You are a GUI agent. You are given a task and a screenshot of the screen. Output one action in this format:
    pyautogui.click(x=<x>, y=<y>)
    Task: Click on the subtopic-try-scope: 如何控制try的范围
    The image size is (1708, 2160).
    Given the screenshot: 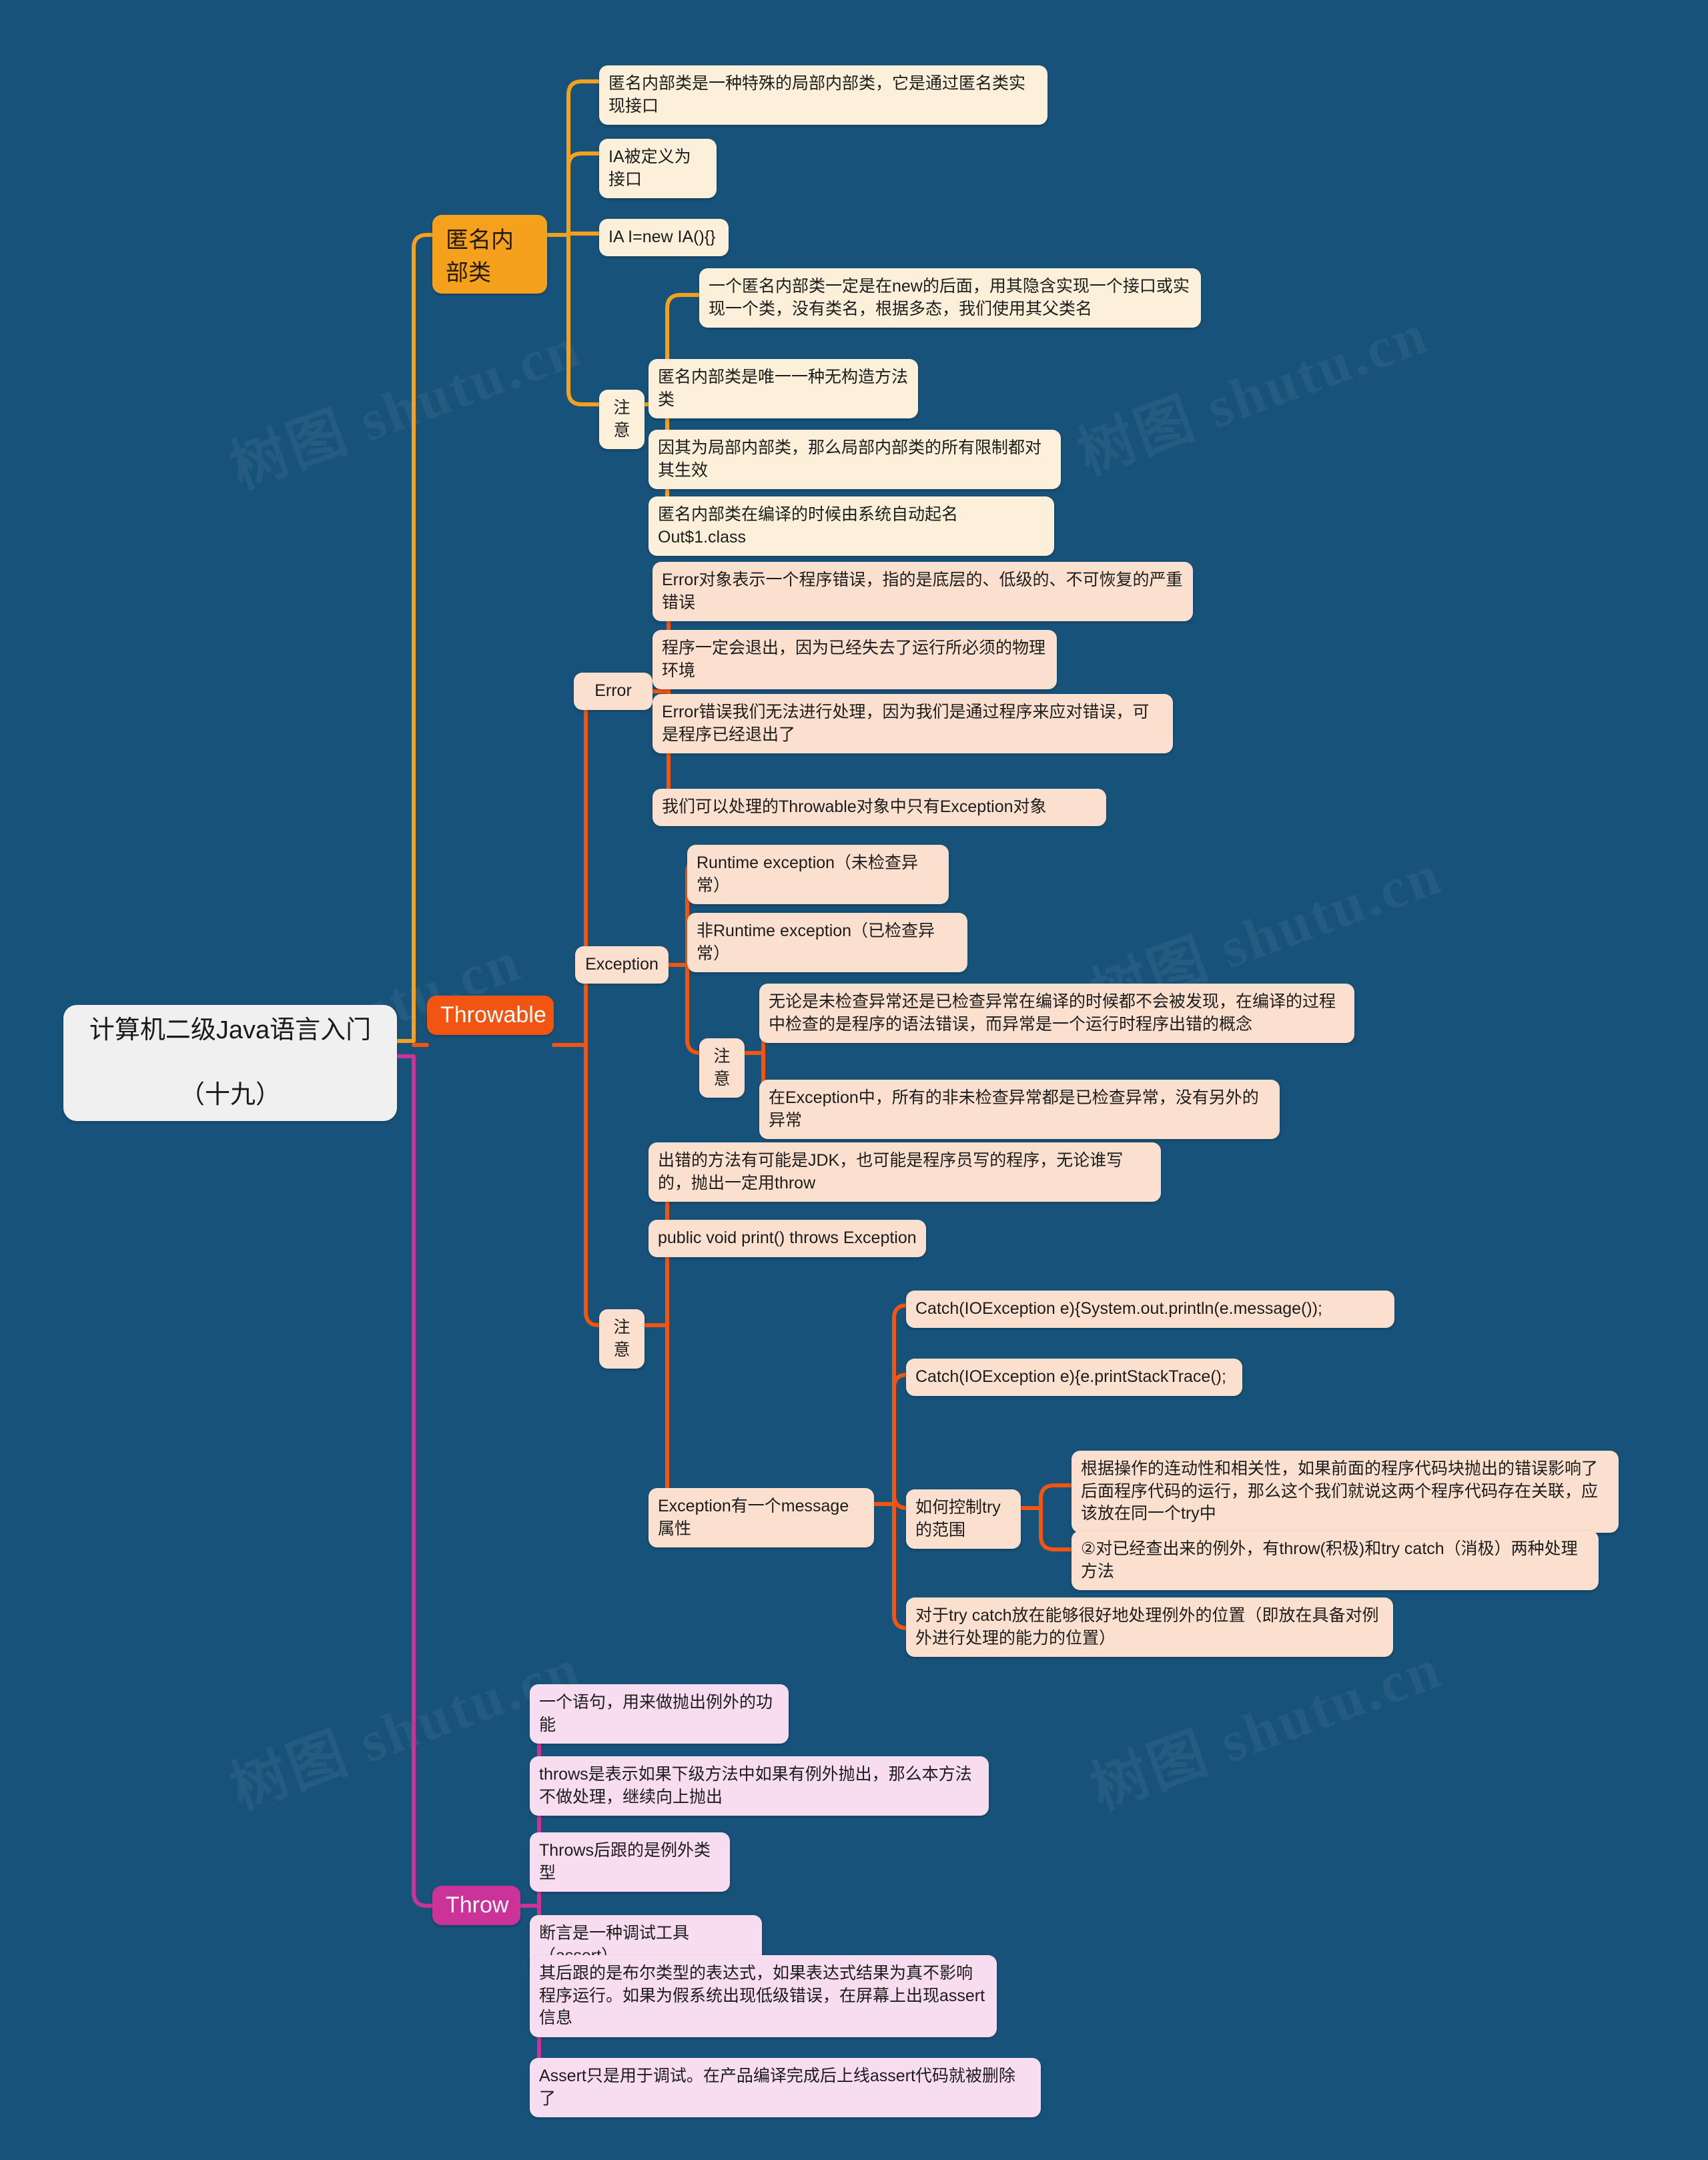 What is the action you would take?
    pyautogui.click(x=964, y=1519)
    